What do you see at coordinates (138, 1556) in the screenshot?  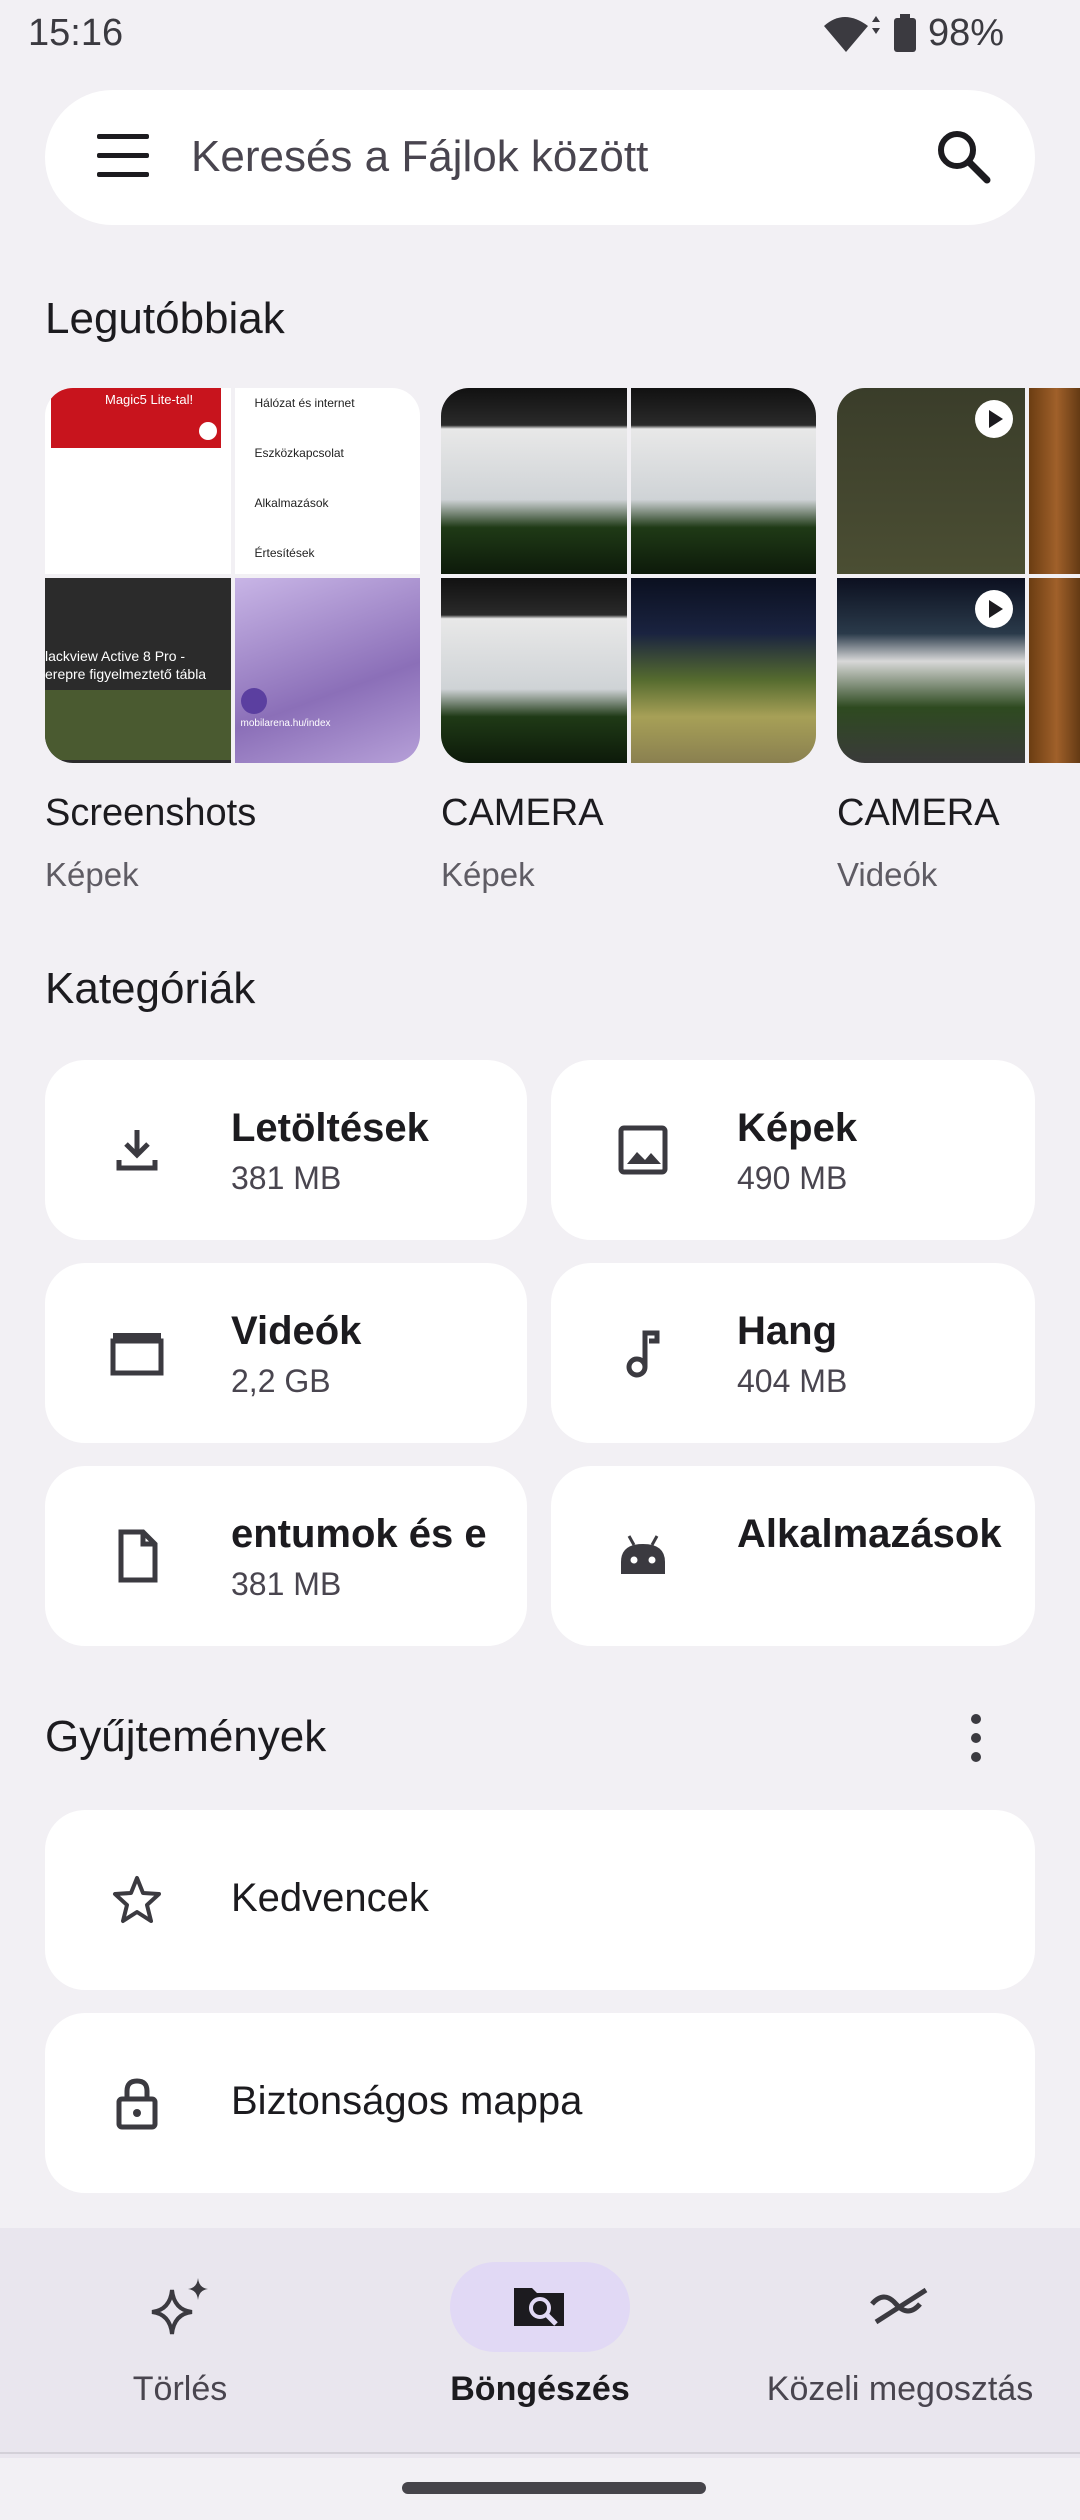 I see `document-icon` at bounding box center [138, 1556].